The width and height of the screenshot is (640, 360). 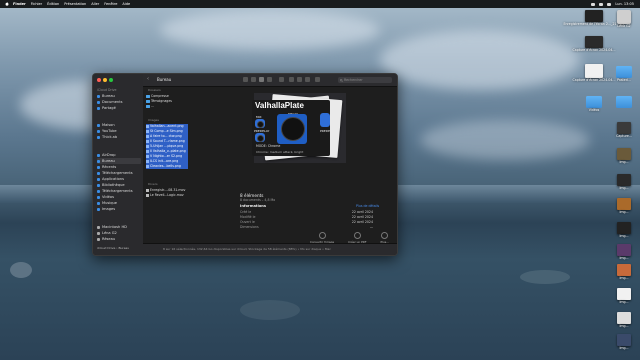 I want to click on menu-window: Fenêtre, so click(x=110, y=4).